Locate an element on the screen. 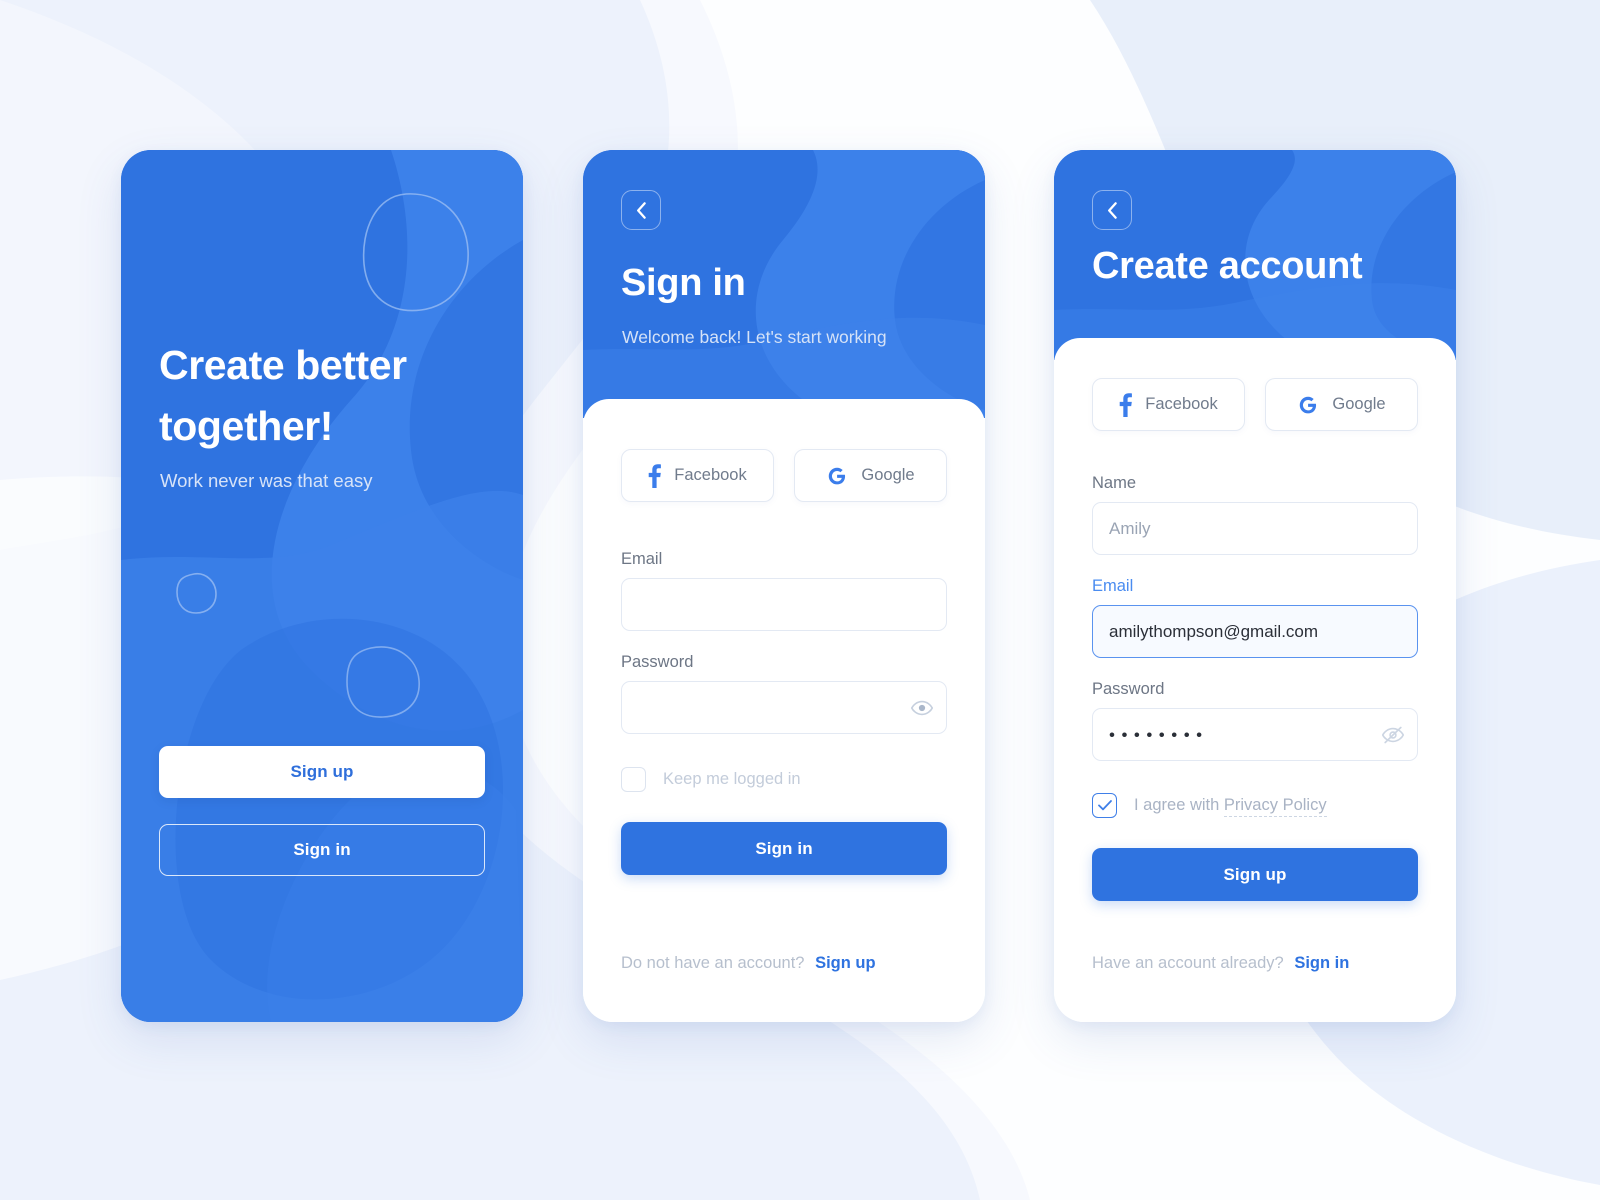 The image size is (1600, 1200). signup-name-field: Name is located at coordinates (1255, 514).